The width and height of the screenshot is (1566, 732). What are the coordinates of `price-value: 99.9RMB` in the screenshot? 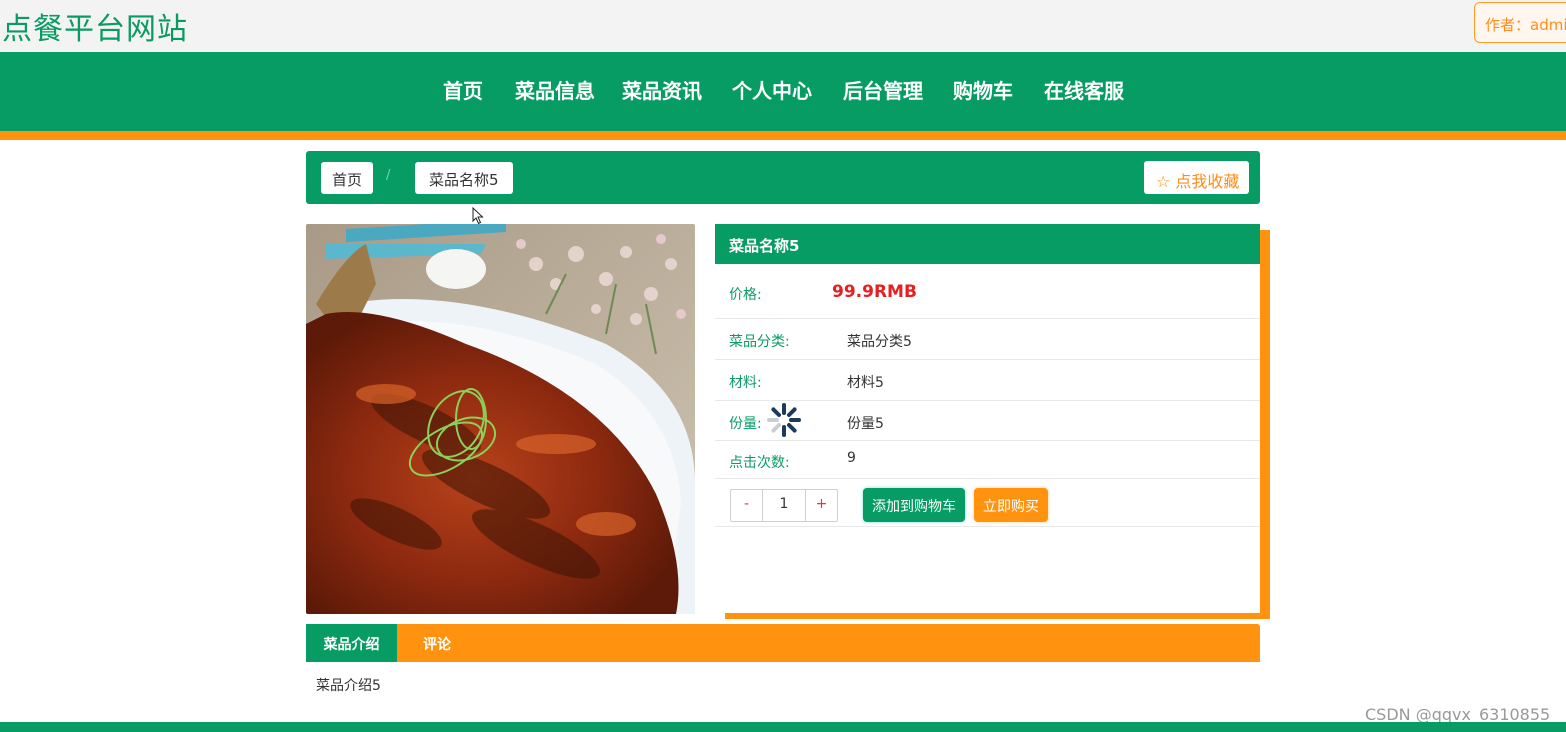 It's located at (874, 292).